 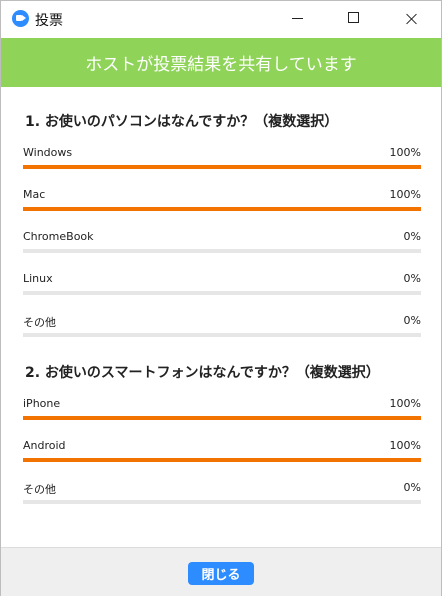 What do you see at coordinates (298, 19) in the screenshot?
I see `minimize-button` at bounding box center [298, 19].